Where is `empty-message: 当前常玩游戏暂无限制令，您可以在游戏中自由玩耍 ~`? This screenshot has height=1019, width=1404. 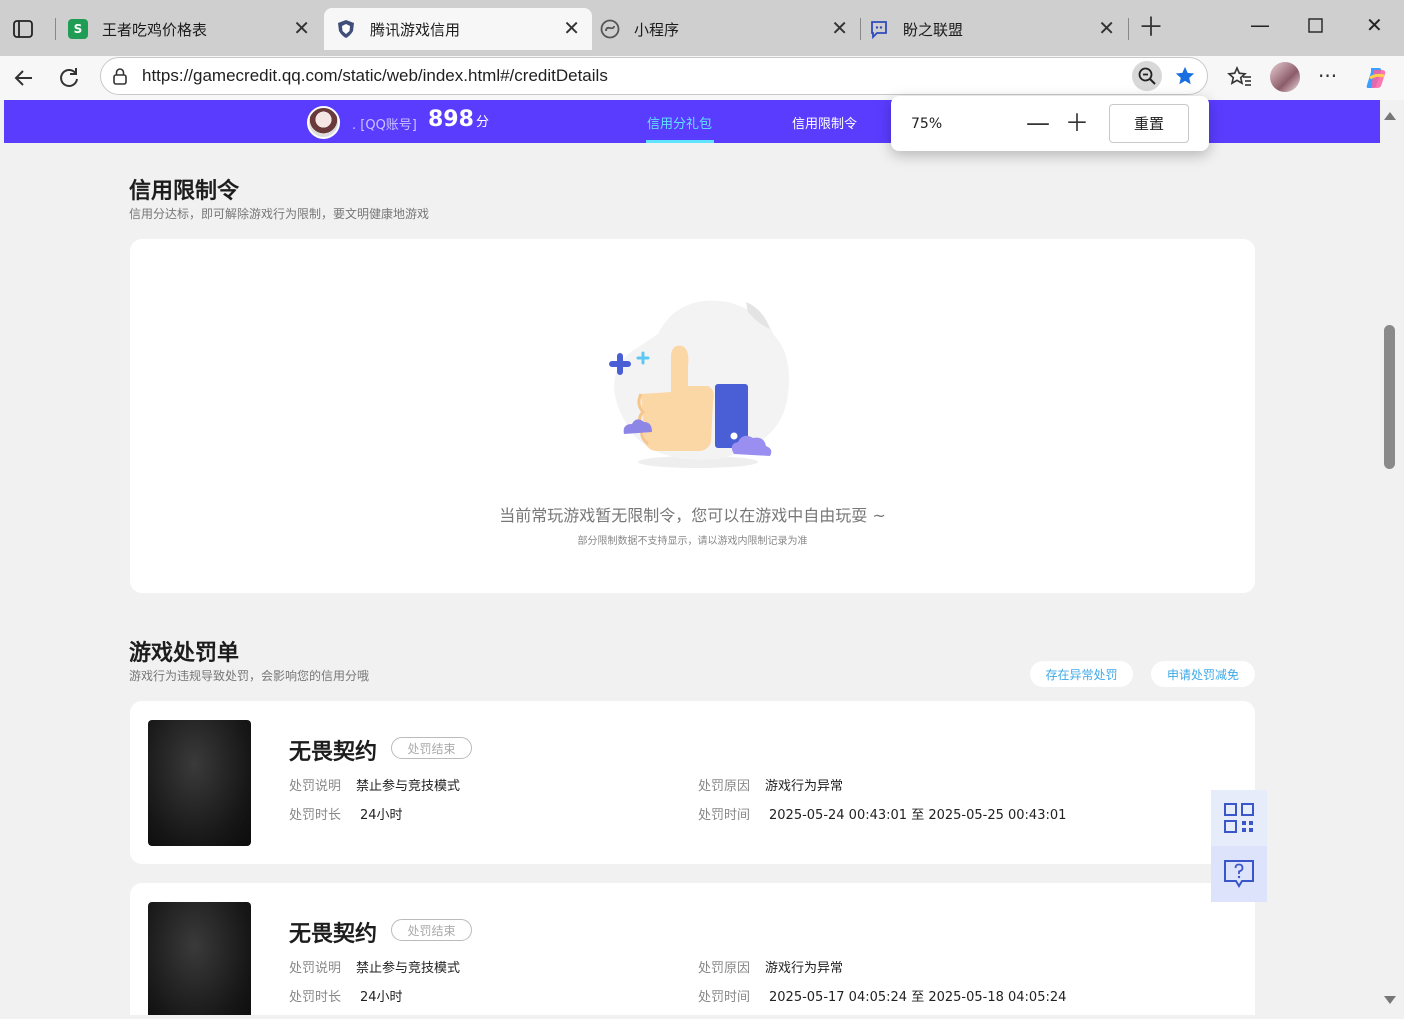
empty-message: 当前常玩游戏暂无限制令，您可以在游戏中自由玩耍 ~ is located at coordinates (692, 515).